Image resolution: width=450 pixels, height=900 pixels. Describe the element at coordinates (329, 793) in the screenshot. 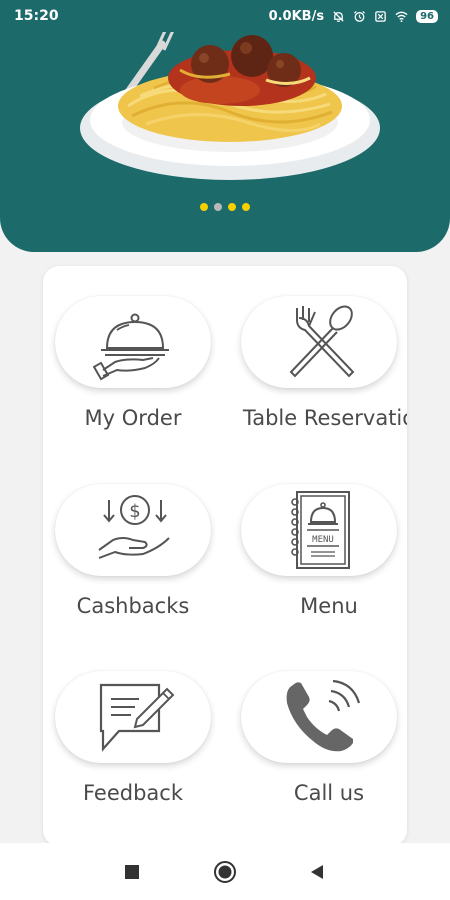

I see `call-us-label: Call us` at that location.